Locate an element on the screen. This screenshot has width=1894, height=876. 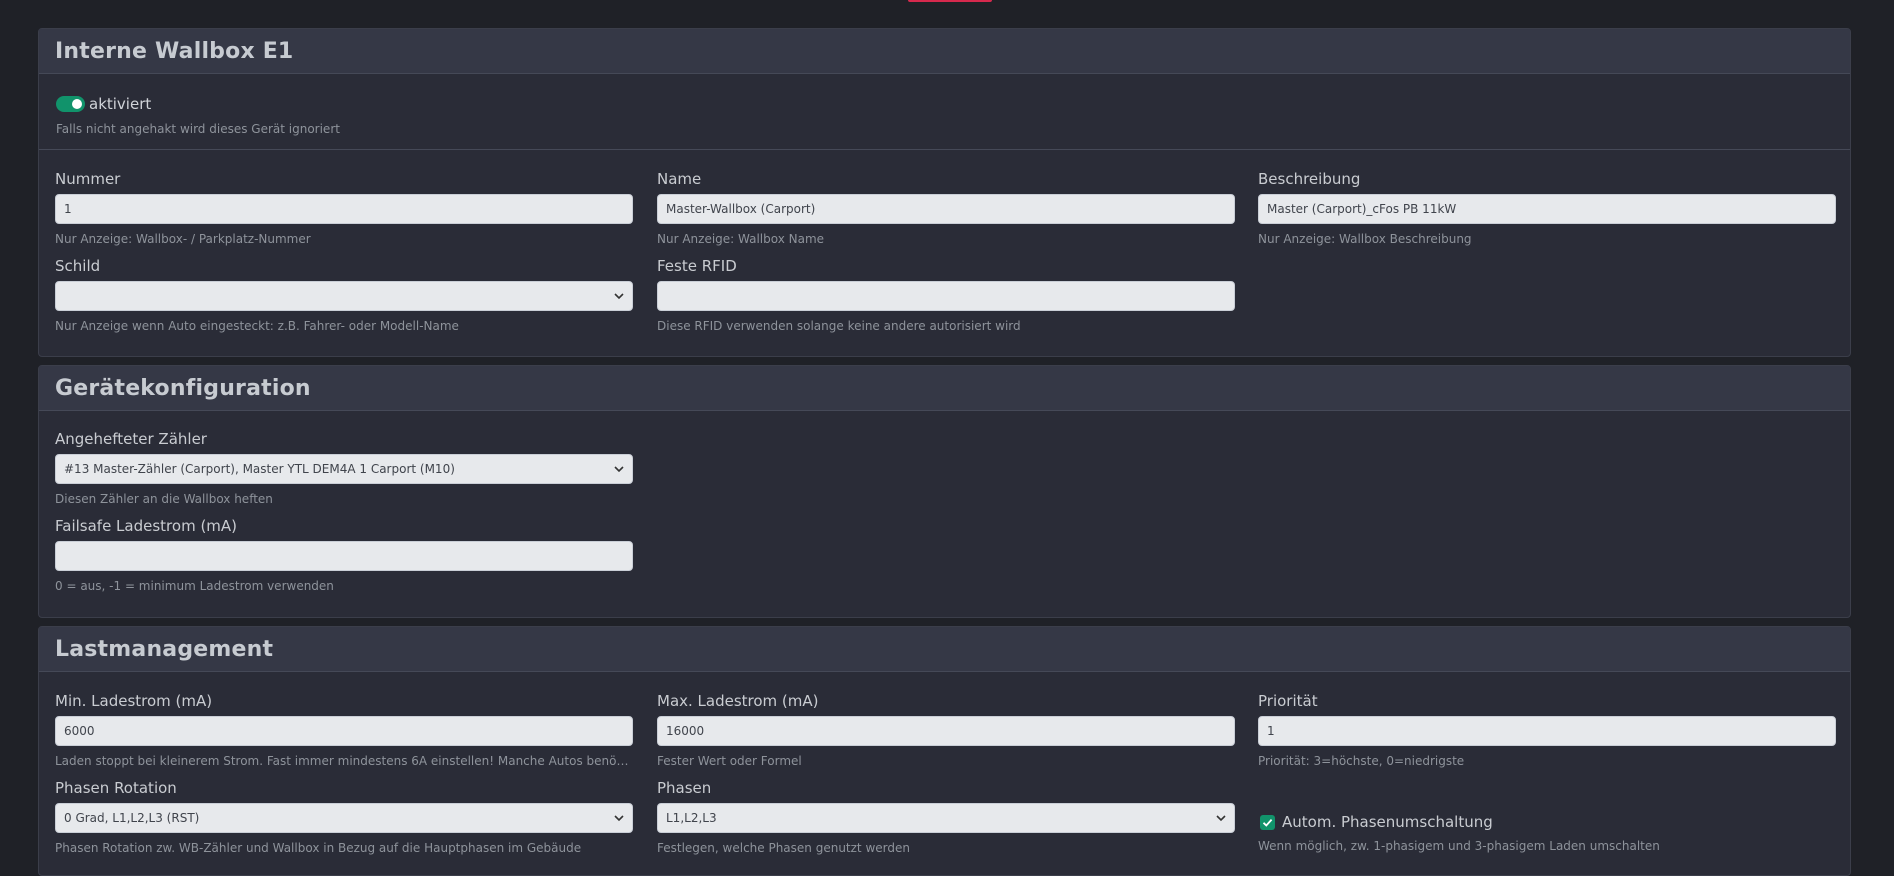
prioritaet-input: 1 is located at coordinates (1547, 731).